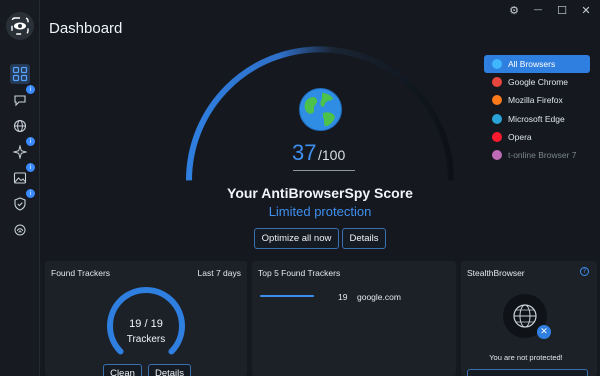  I want to click on image-icon, so click(20, 178).